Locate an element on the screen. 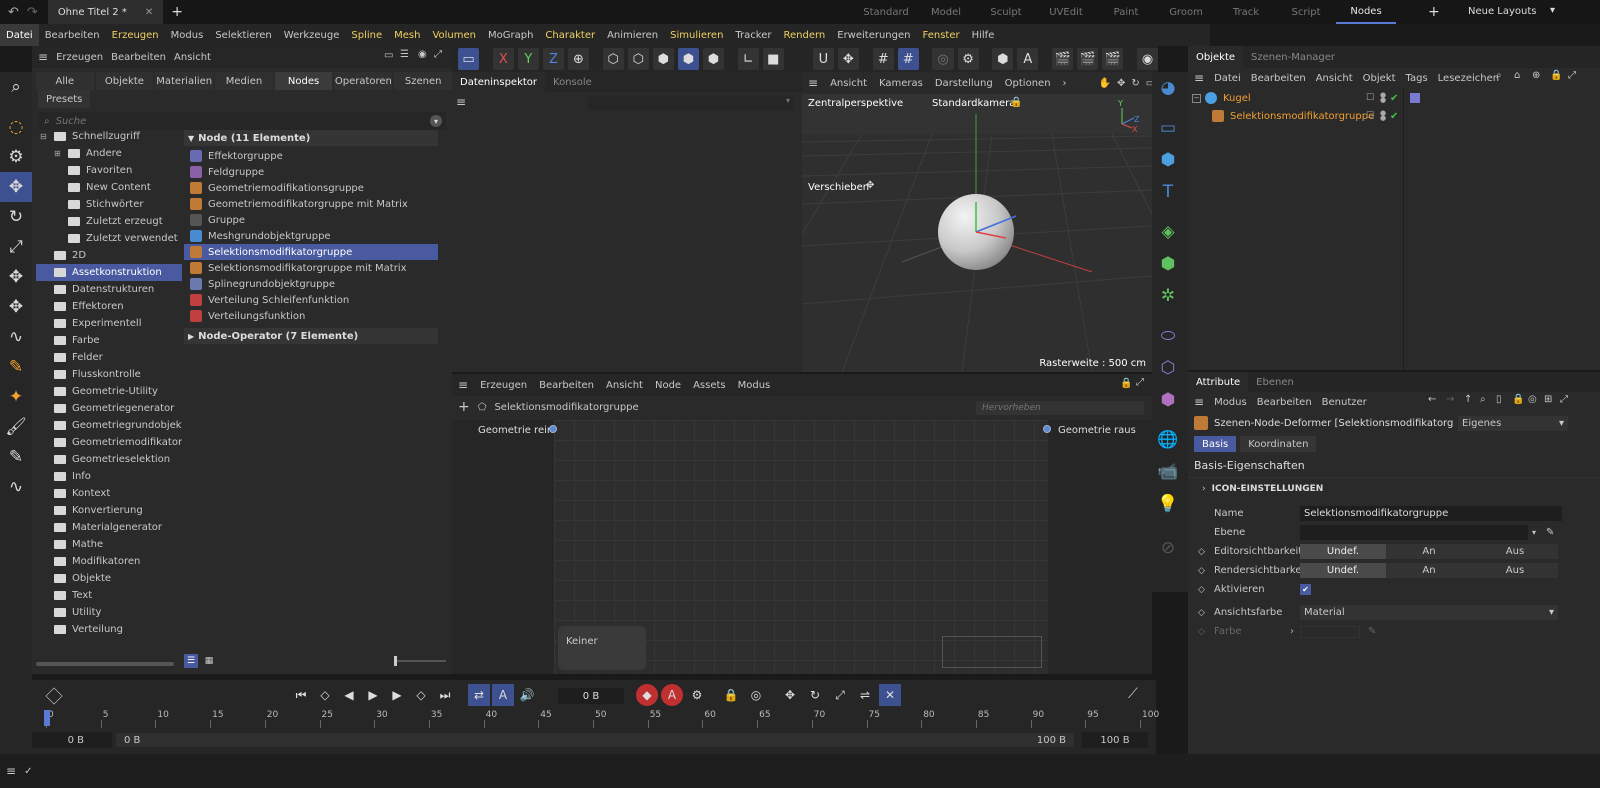 The height and width of the screenshot is (788, 1600). new-window-icon: ⊞ is located at coordinates (1548, 399).